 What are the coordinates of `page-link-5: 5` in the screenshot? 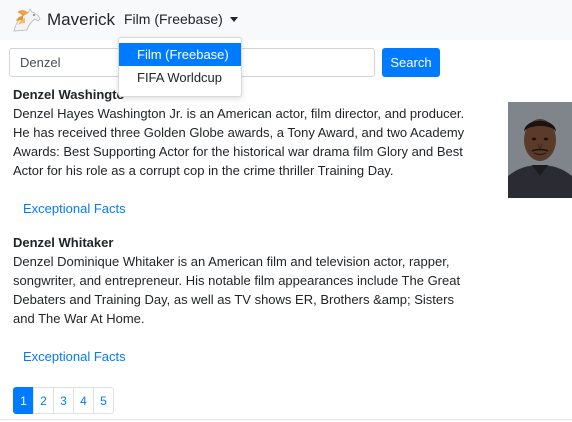 It's located at (103, 400).